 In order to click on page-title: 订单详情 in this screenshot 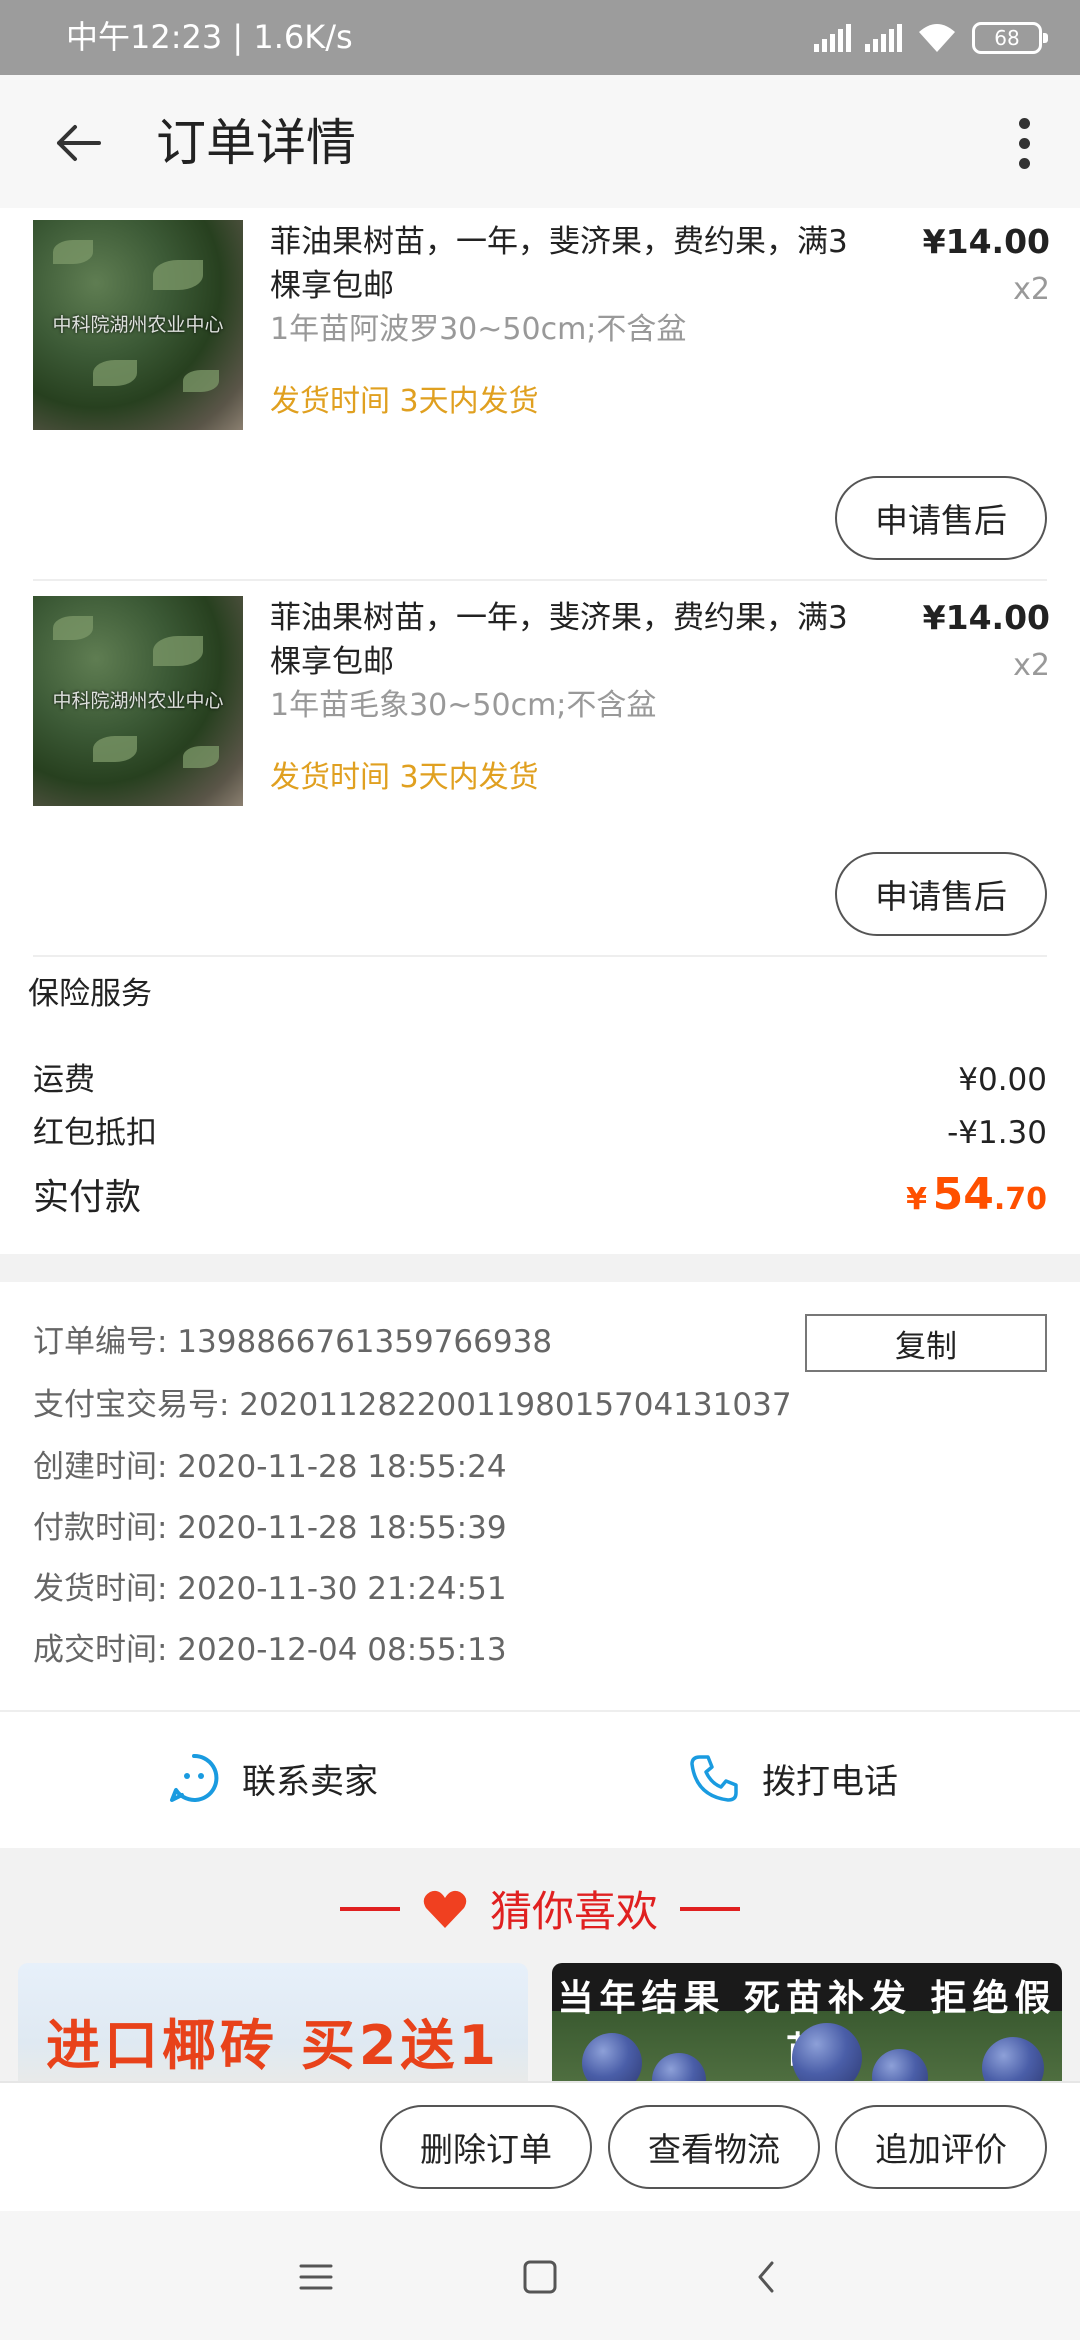, I will do `click(256, 143)`.